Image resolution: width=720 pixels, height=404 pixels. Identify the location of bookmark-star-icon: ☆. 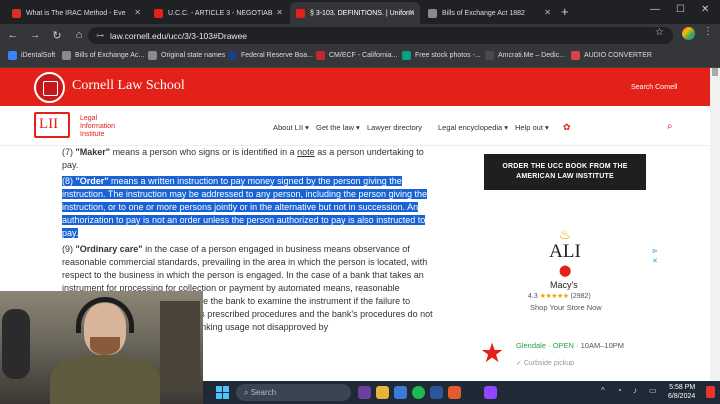
(659, 32).